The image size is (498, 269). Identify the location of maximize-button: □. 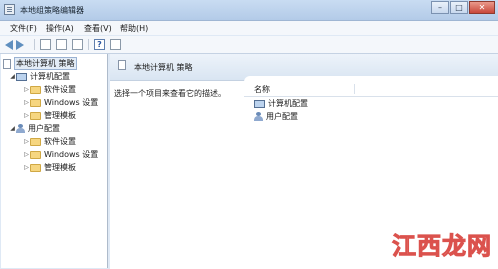
(459, 7).